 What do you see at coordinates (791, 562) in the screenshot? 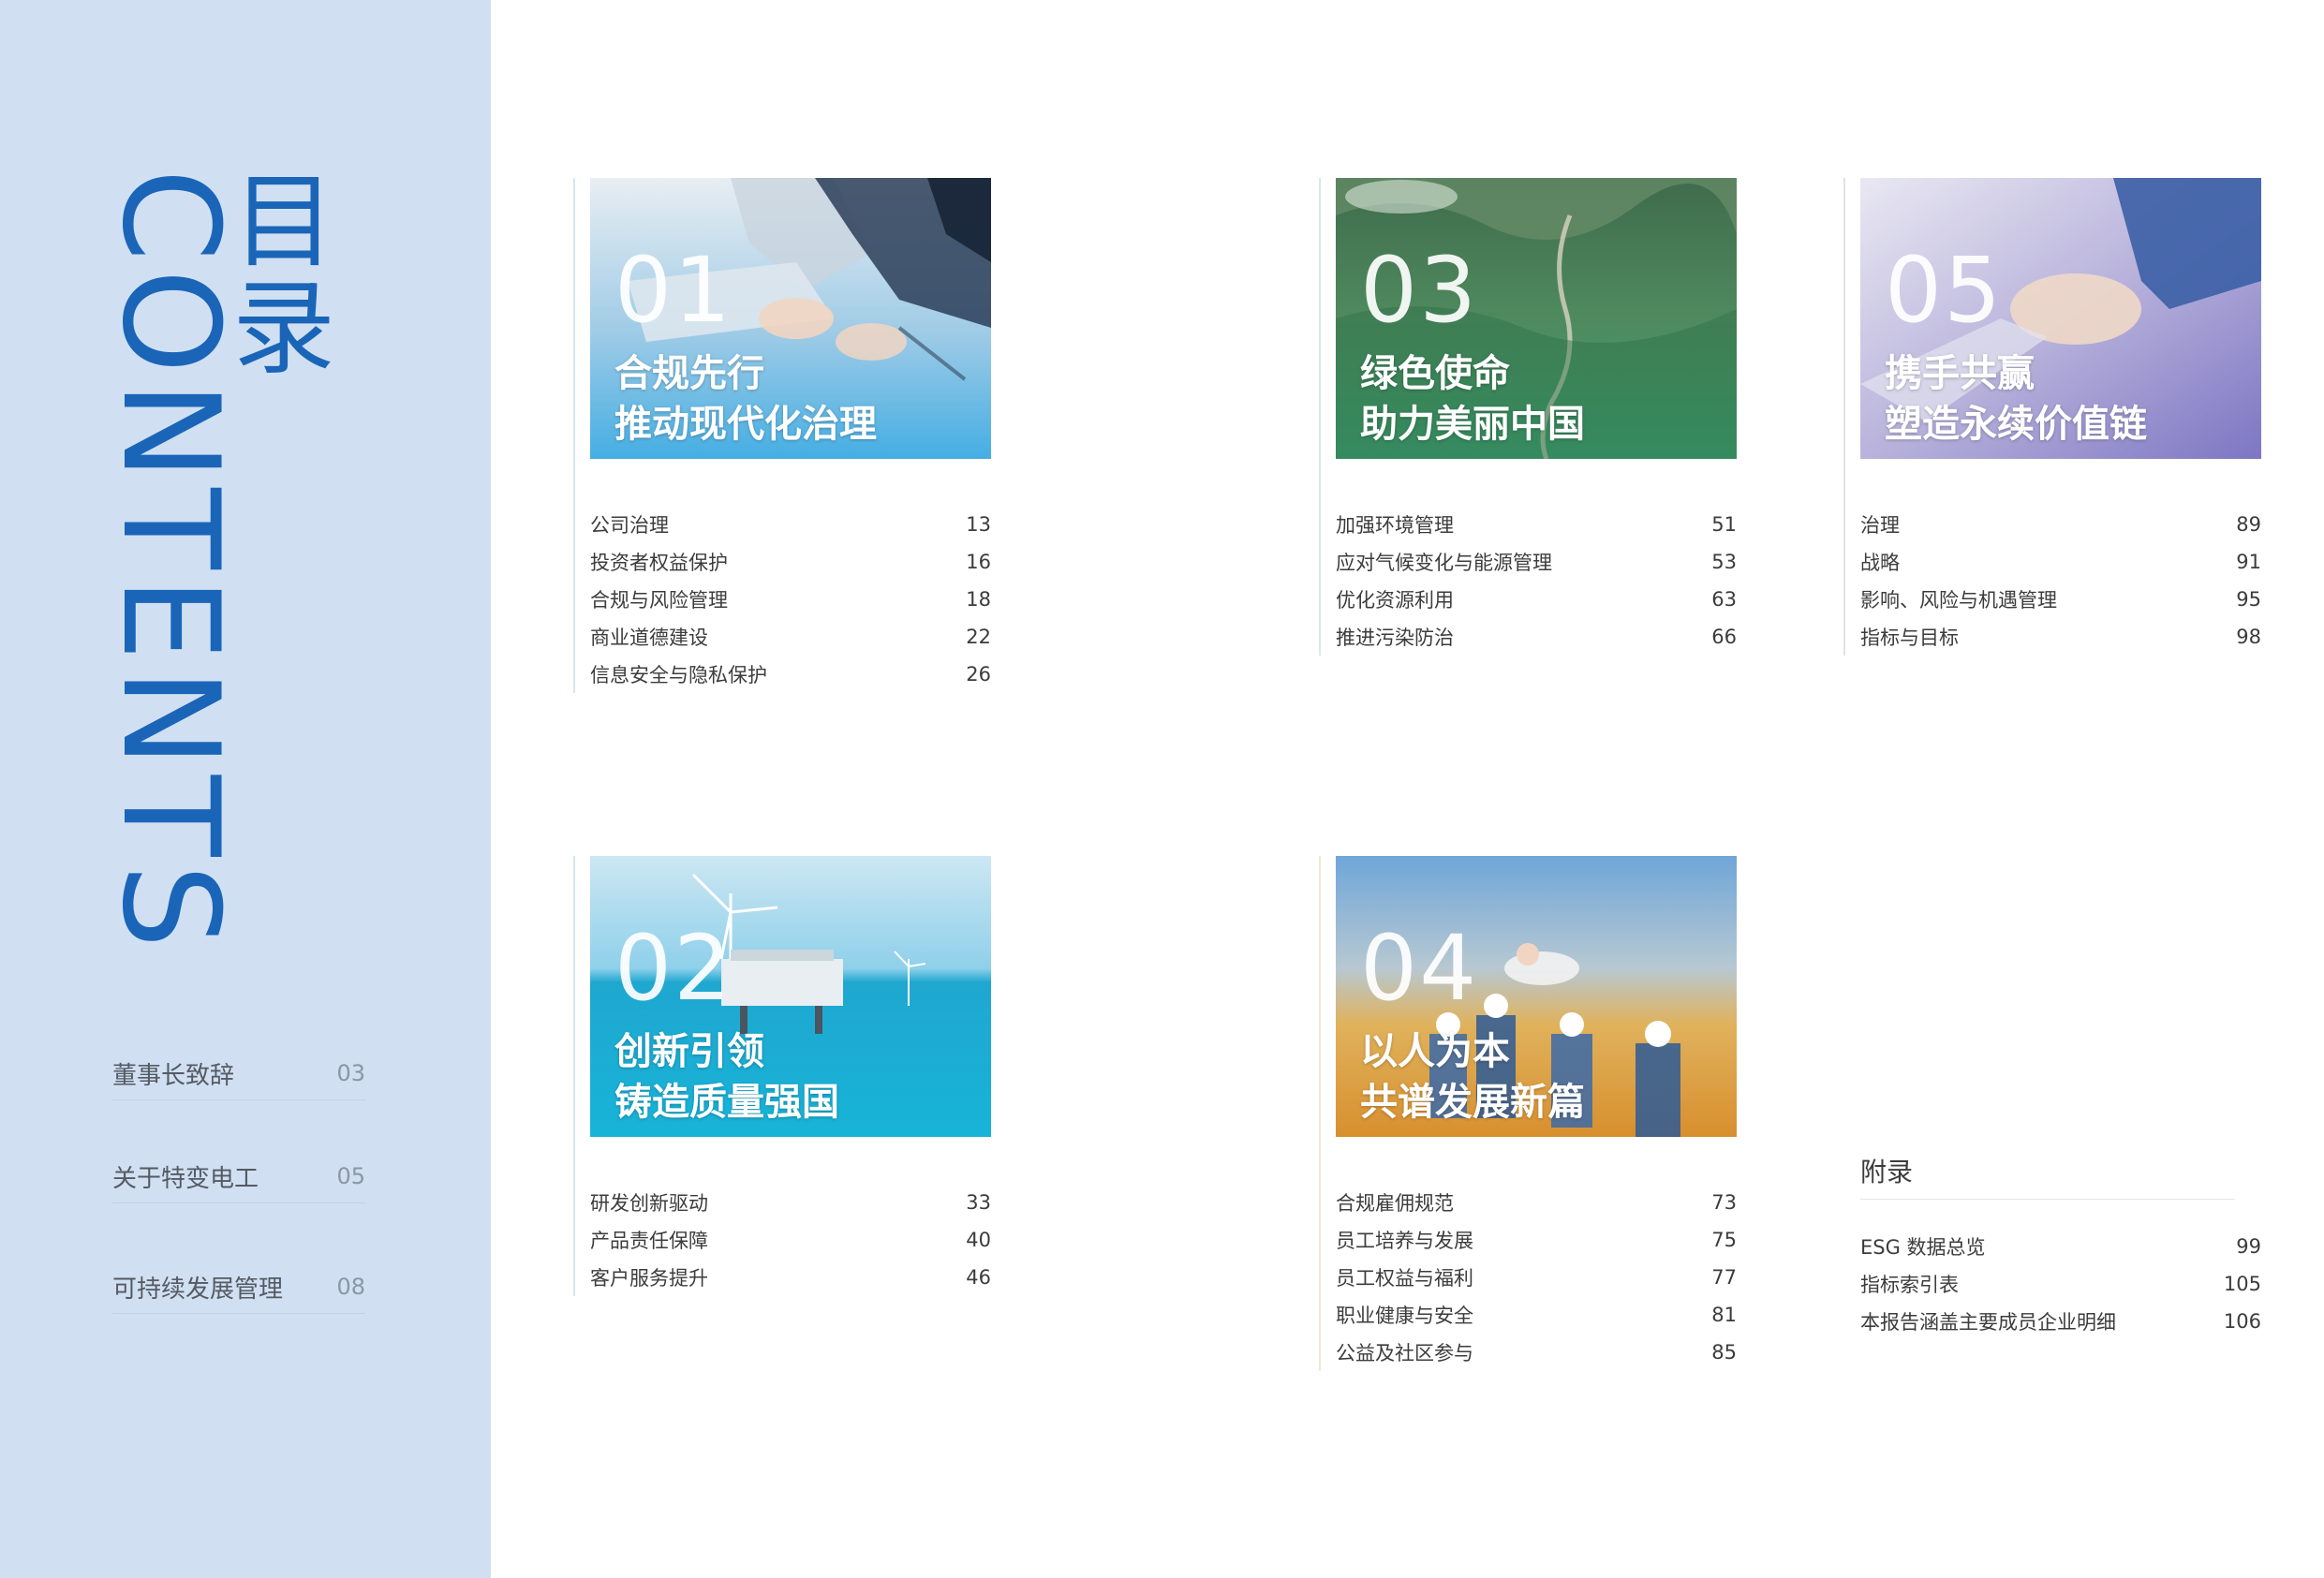
I see `toc-item: 投资者权益保护 16` at bounding box center [791, 562].